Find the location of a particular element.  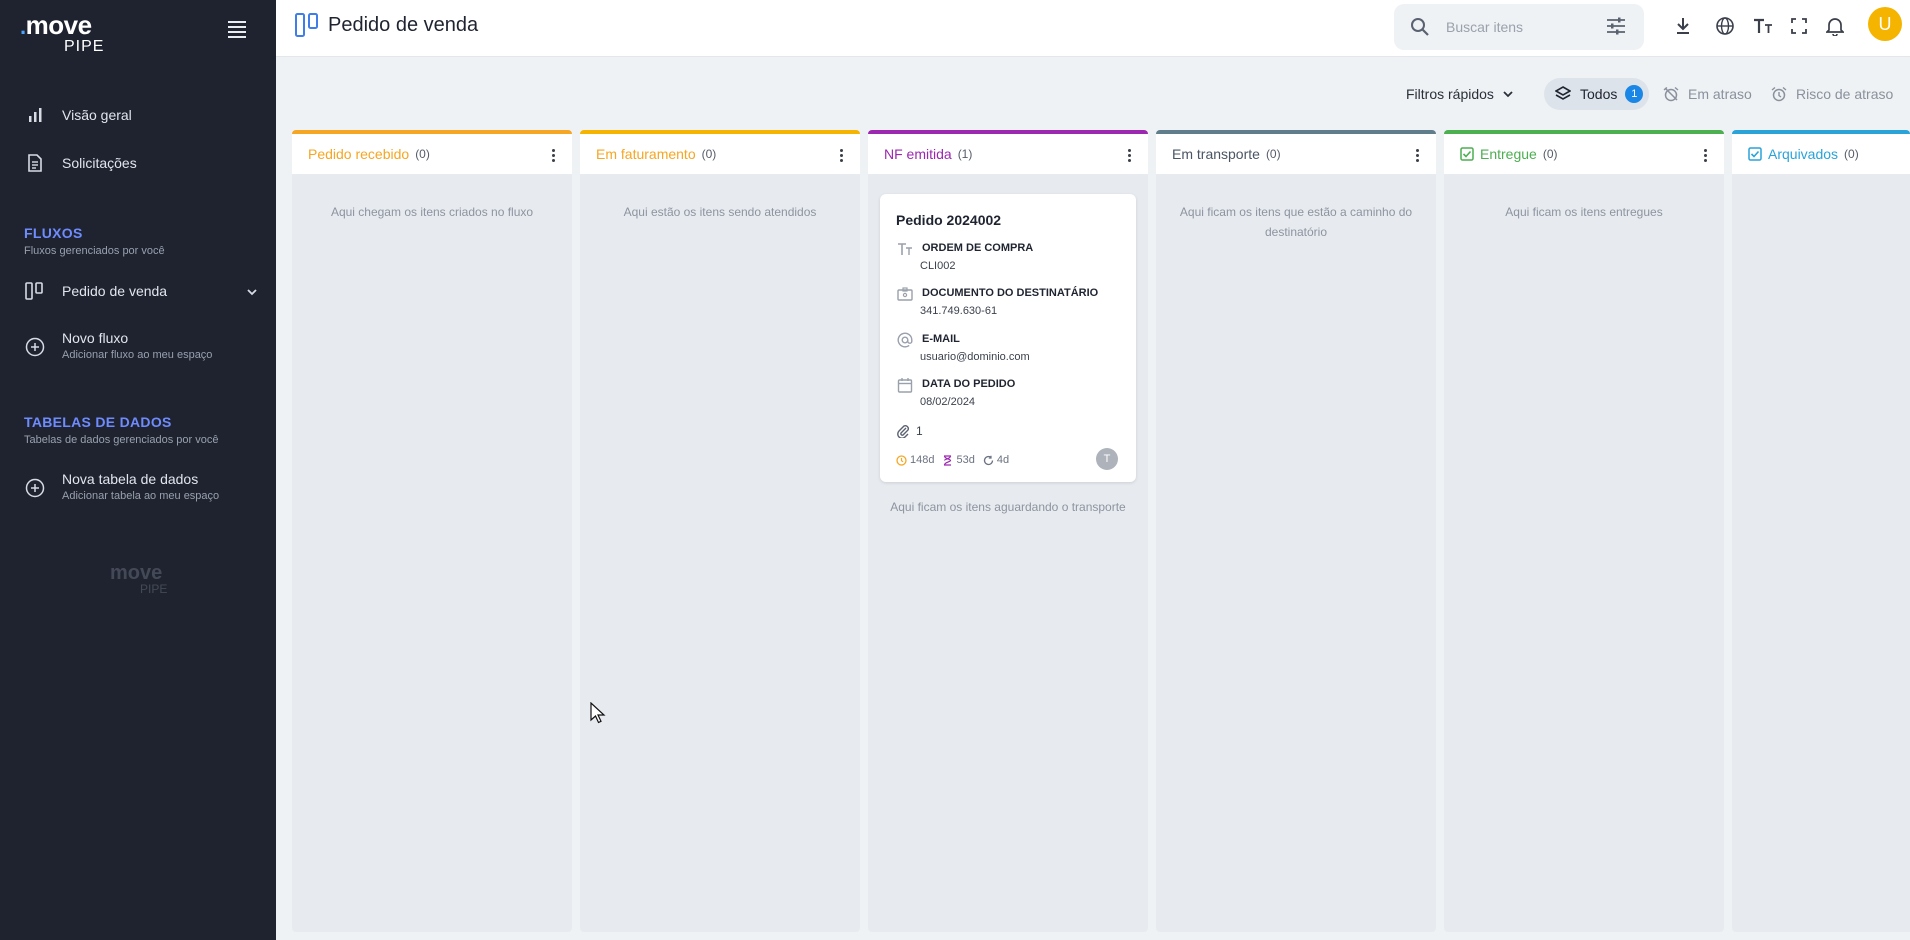

card-metrics: 148d 53d 4d is located at coordinates (956, 460).